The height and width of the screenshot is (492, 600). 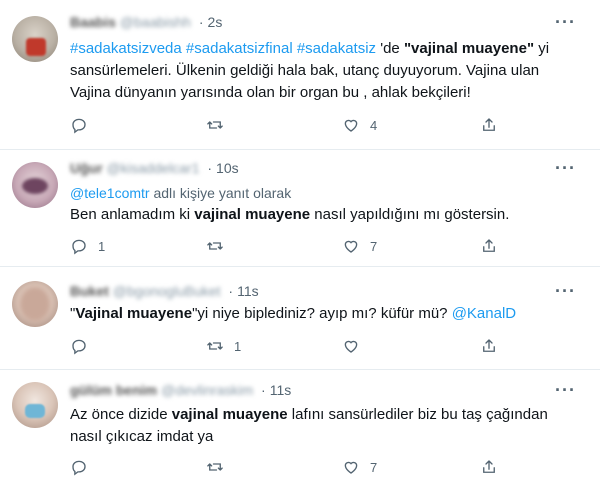 What do you see at coordinates (469, 48) in the screenshot?
I see `bold-text: "vajinal muayene"` at bounding box center [469, 48].